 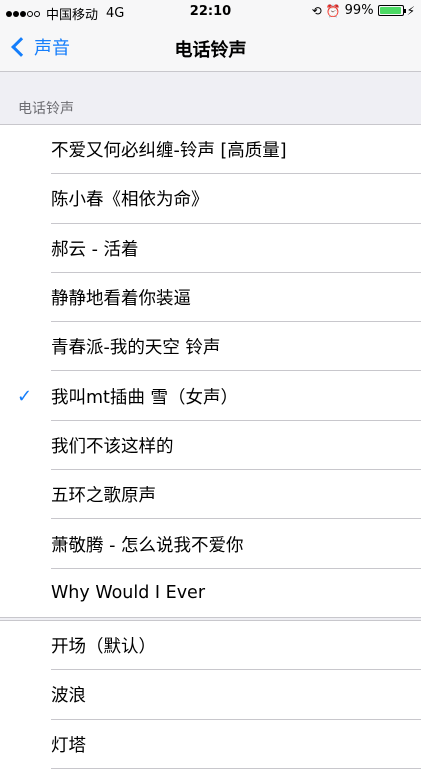 I want to click on ringtone-label: 静静地看着你装逼, so click(x=121, y=299).